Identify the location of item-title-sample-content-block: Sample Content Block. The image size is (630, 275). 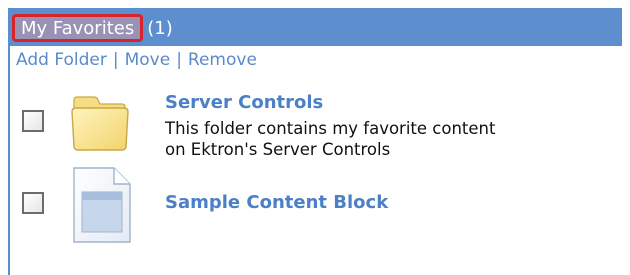
(276, 202).